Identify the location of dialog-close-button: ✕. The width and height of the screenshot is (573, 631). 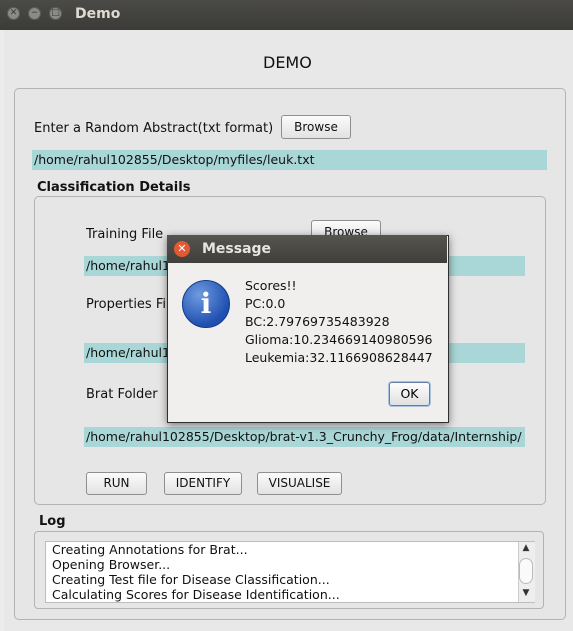
(182, 249).